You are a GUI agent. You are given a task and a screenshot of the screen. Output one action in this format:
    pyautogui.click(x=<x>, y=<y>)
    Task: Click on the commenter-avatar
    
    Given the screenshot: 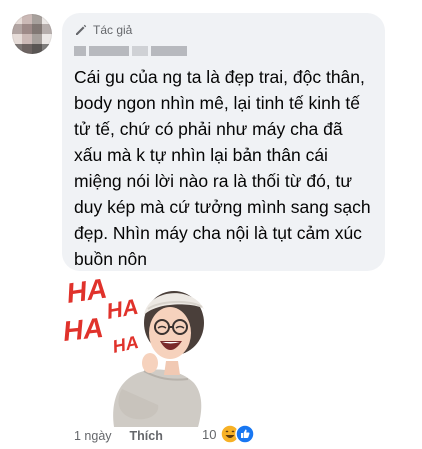 What is the action you would take?
    pyautogui.click(x=32, y=34)
    